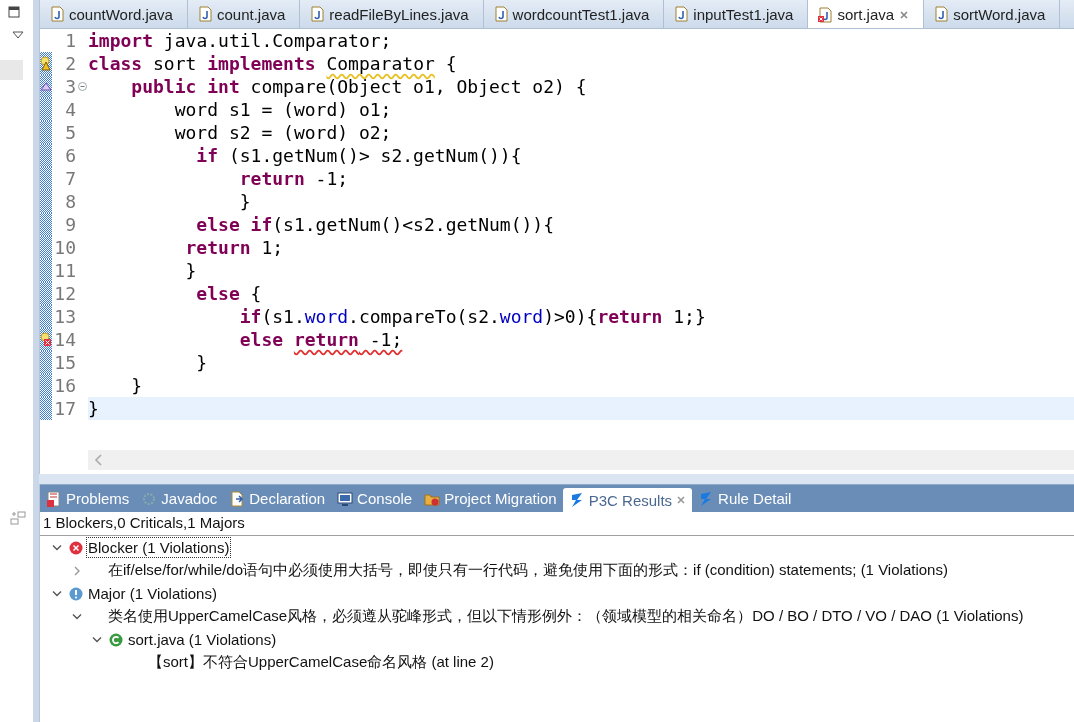 This screenshot has width=1074, height=722. What do you see at coordinates (114, 14) in the screenshot?
I see `editor-tab: countWord.java` at bounding box center [114, 14].